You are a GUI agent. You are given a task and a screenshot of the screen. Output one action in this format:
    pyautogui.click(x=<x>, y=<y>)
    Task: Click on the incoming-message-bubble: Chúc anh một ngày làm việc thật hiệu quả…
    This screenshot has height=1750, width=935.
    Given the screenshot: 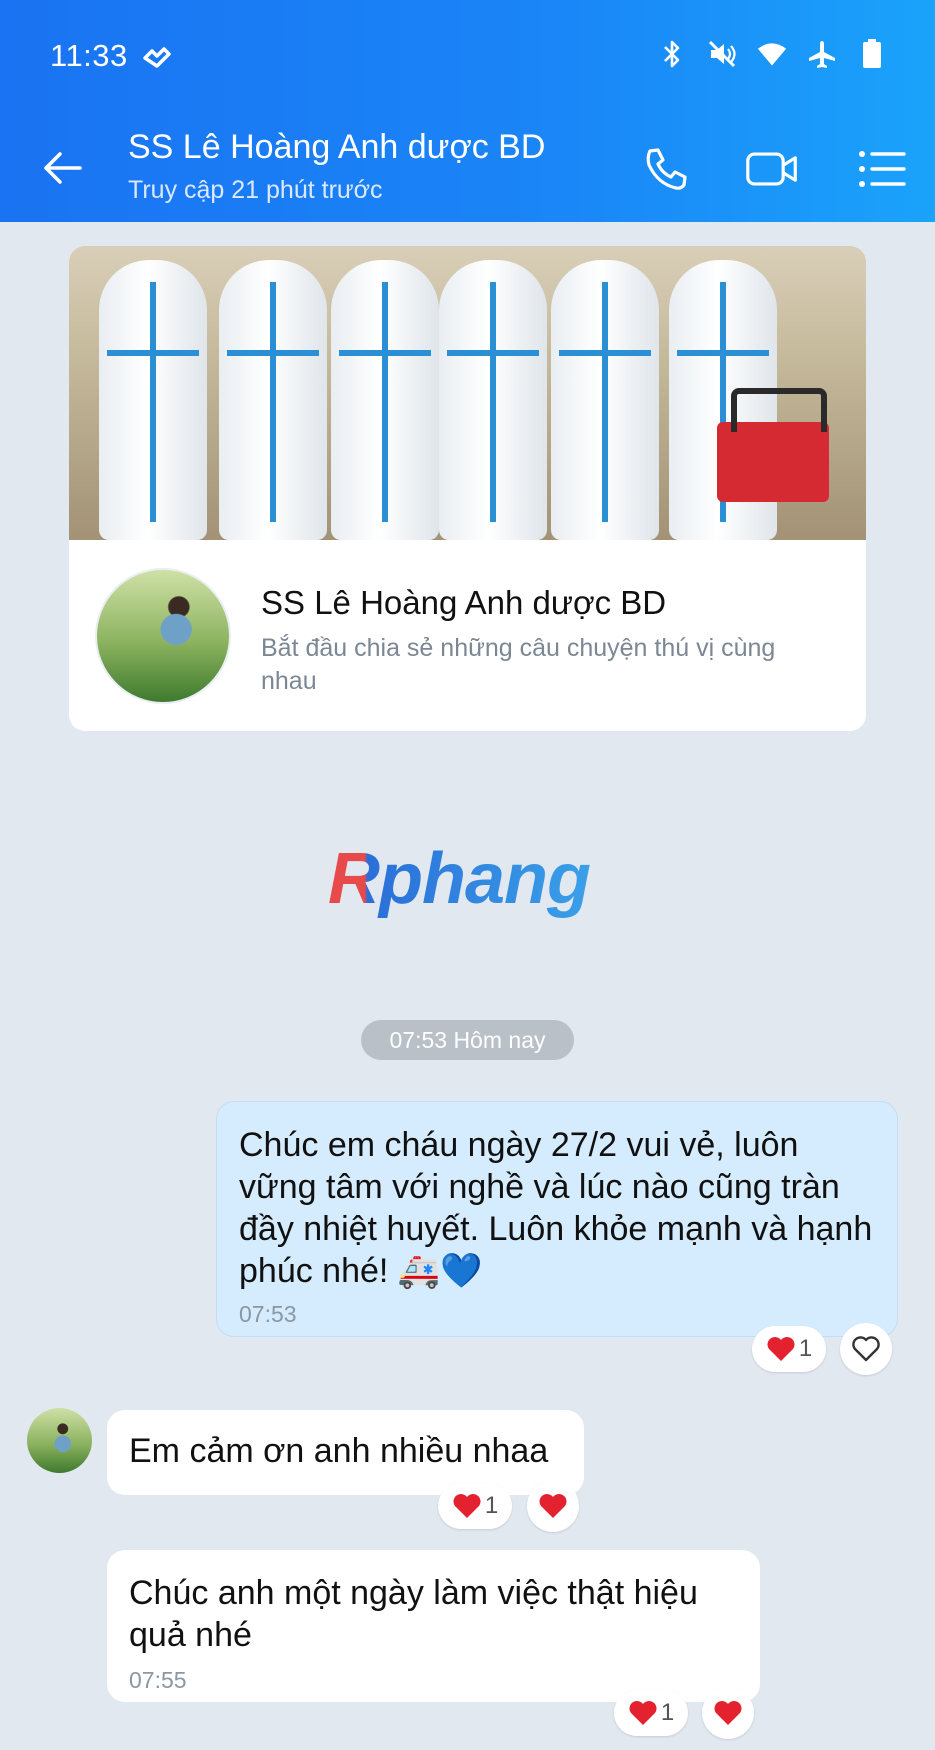 What is the action you would take?
    pyautogui.click(x=433, y=1626)
    